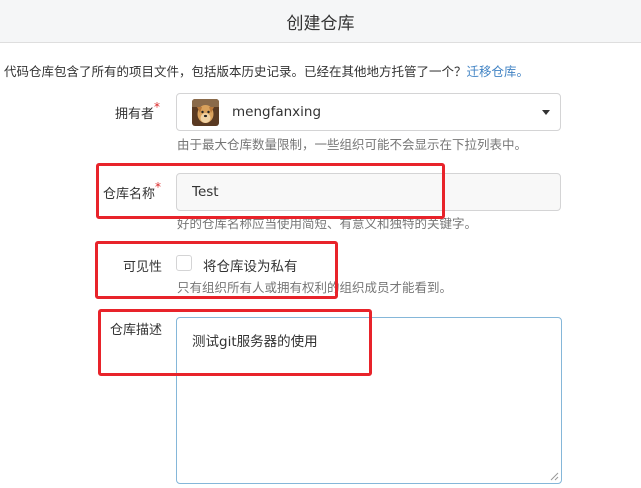 Image resolution: width=641 pixels, height=488 pixels. What do you see at coordinates (250, 265) in the screenshot?
I see `private-checkbox-label: 将仓库设为私有` at bounding box center [250, 265].